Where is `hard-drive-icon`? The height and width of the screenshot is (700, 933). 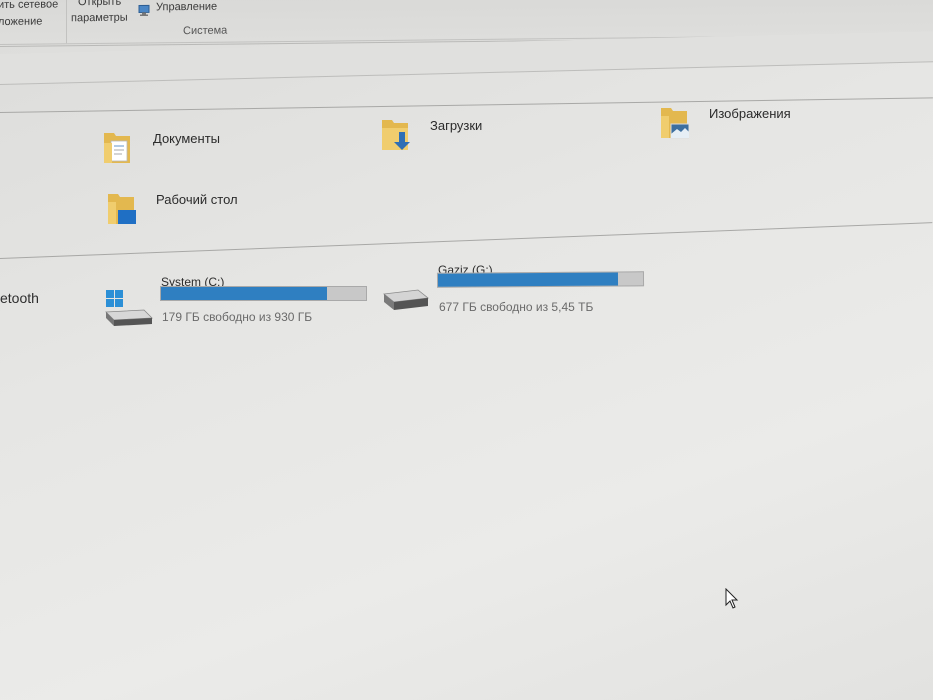 hard-drive-icon is located at coordinates (406, 299).